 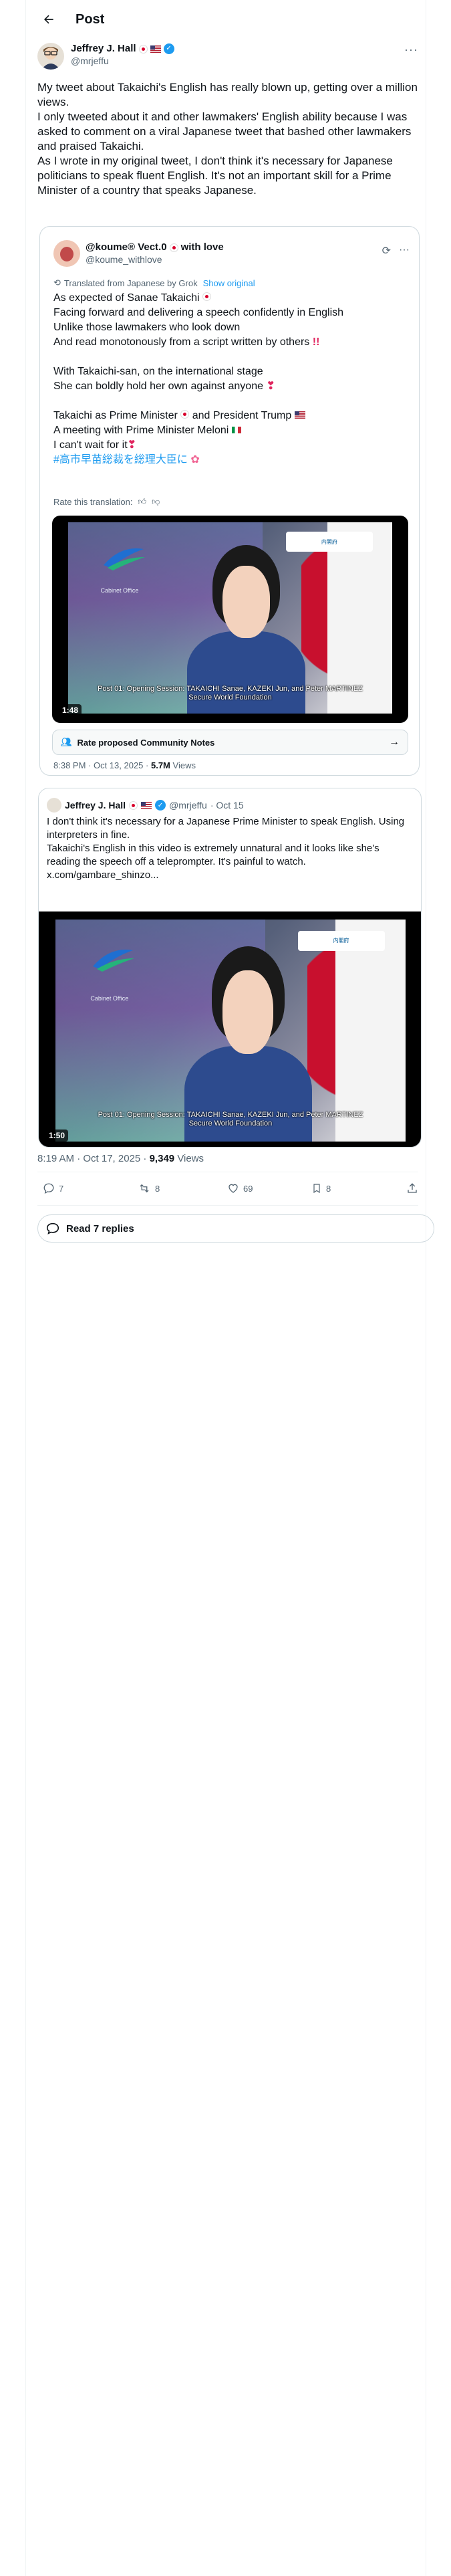 I want to click on embedded-author: Jeffrey J. Hall ✓ @mrjeffu · Oct 15, so click(x=145, y=805).